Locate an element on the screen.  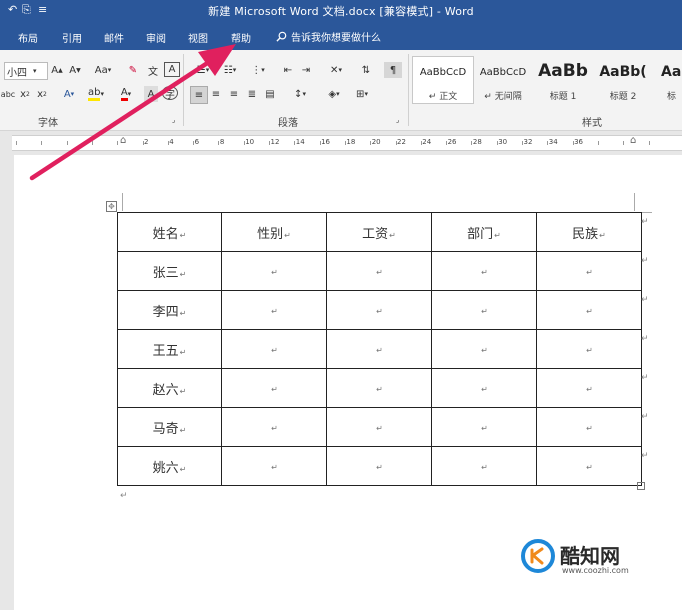
horizontal-ruler: ⌂ ⌂ 2 4 6 8 10 12 14 16 18 20 22 24 26 28 30 32 34 36 is located at coordinates (341, 142).